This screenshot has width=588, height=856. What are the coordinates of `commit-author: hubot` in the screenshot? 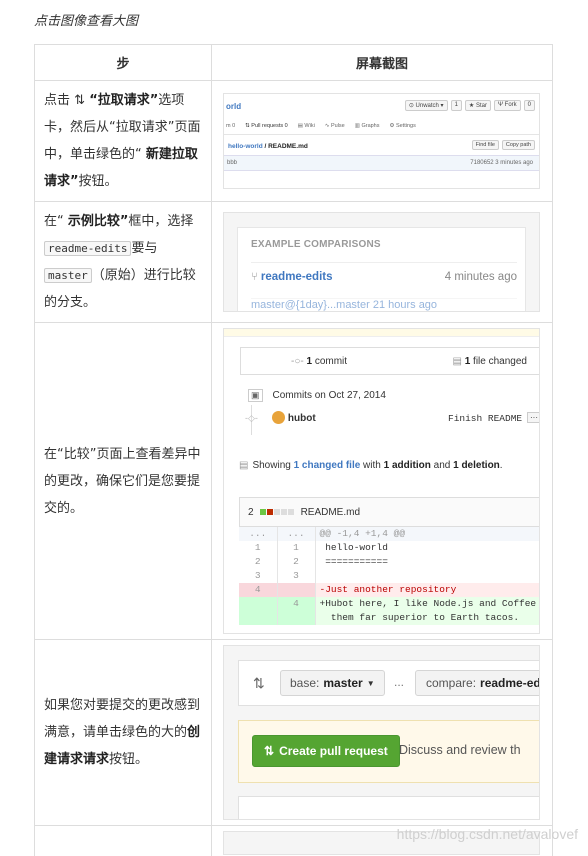 It's located at (302, 418).